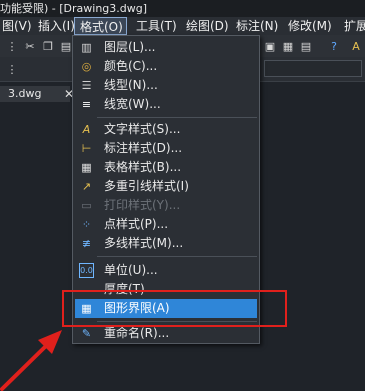  What do you see at coordinates (56, 26) in the screenshot?
I see `menu-insert: 插入(I)` at bounding box center [56, 26].